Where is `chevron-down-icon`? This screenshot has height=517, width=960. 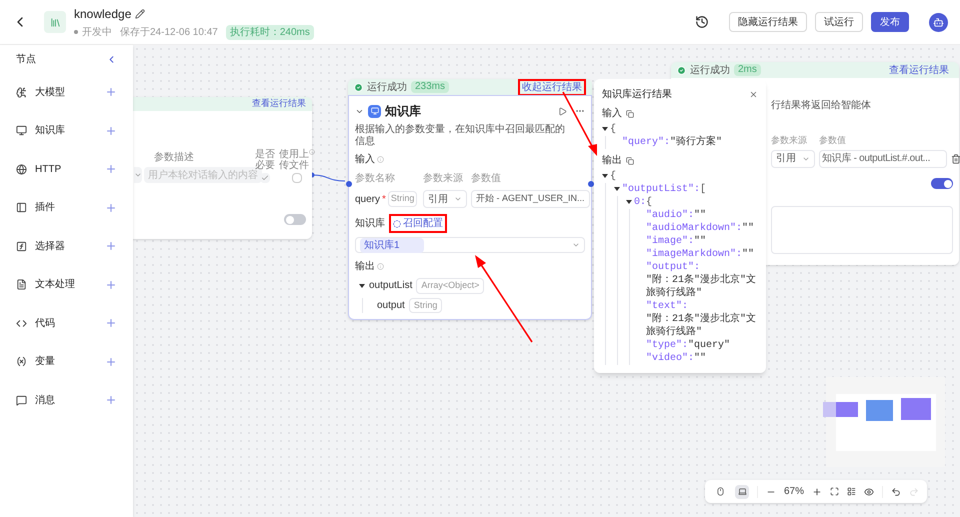
chevron-down-icon is located at coordinates (576, 245).